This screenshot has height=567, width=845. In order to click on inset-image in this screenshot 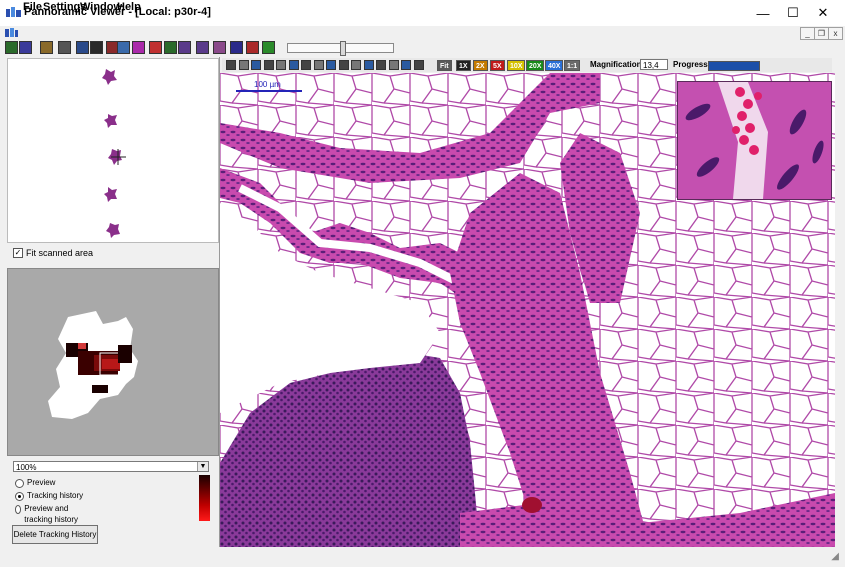, I will do `click(754, 140)`.